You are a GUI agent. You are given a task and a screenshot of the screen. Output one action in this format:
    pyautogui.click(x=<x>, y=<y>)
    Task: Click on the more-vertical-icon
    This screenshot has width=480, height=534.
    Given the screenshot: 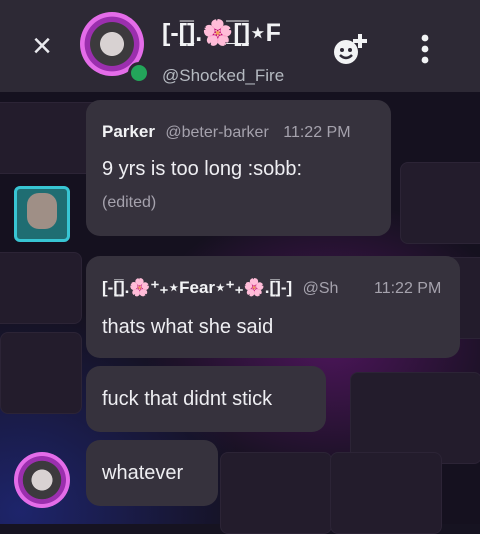 What is the action you would take?
    pyautogui.click(x=425, y=49)
    